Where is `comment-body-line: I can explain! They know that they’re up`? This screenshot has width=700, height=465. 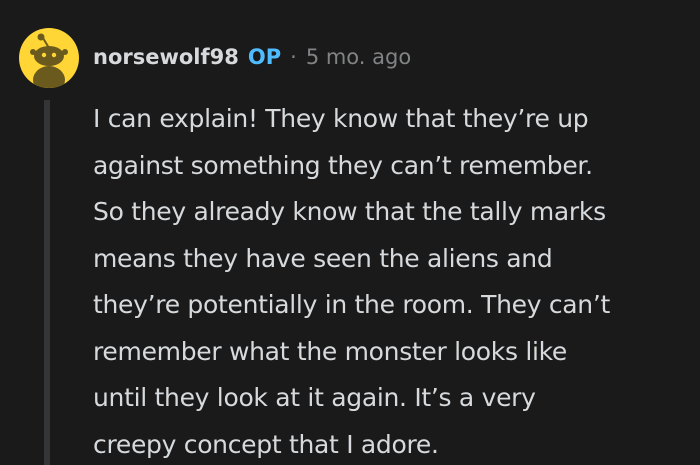
comment-body-line: I can explain! They know that they’re up is located at coordinates (341, 118).